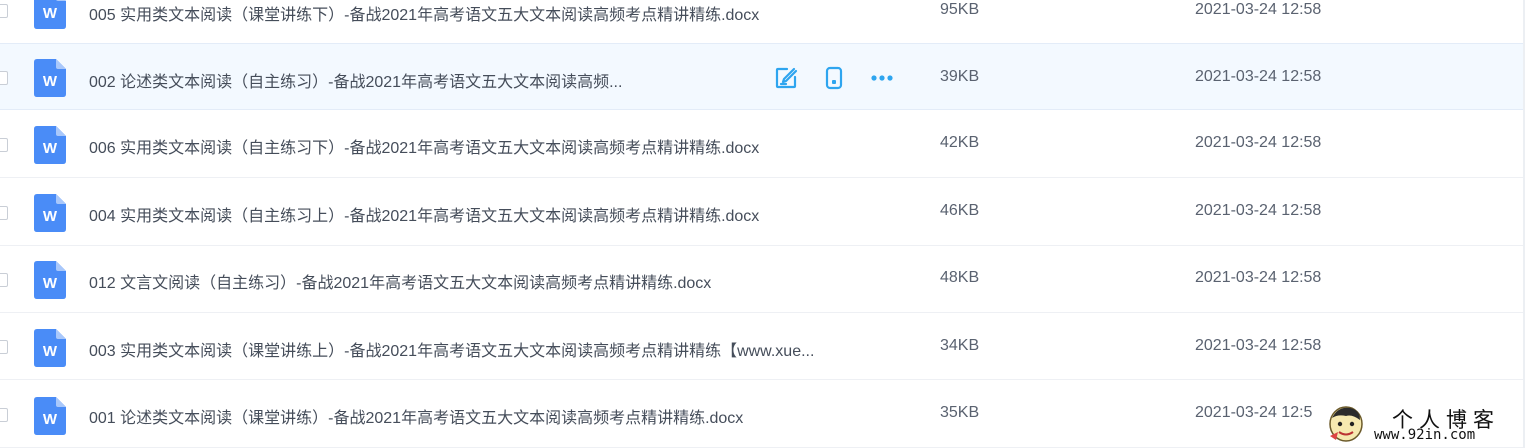  I want to click on watermark: 个人博客 www.92in.com, so click(1425, 424).